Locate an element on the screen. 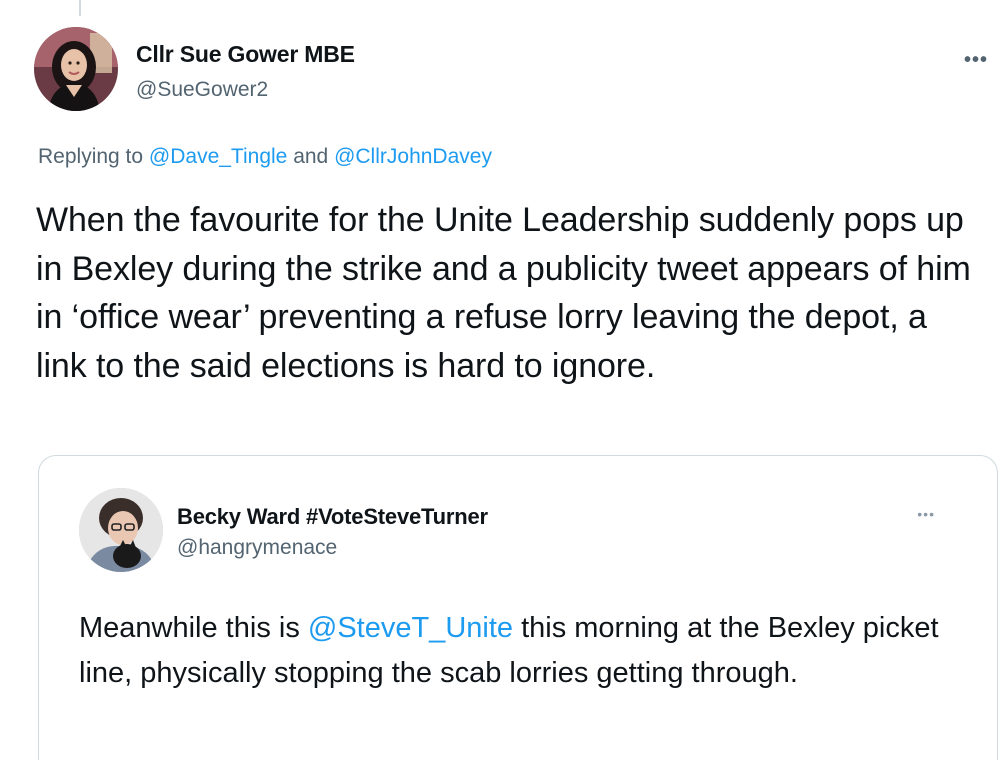 The width and height of the screenshot is (1000, 760). replying-to-label: Replying to is located at coordinates (93, 156).